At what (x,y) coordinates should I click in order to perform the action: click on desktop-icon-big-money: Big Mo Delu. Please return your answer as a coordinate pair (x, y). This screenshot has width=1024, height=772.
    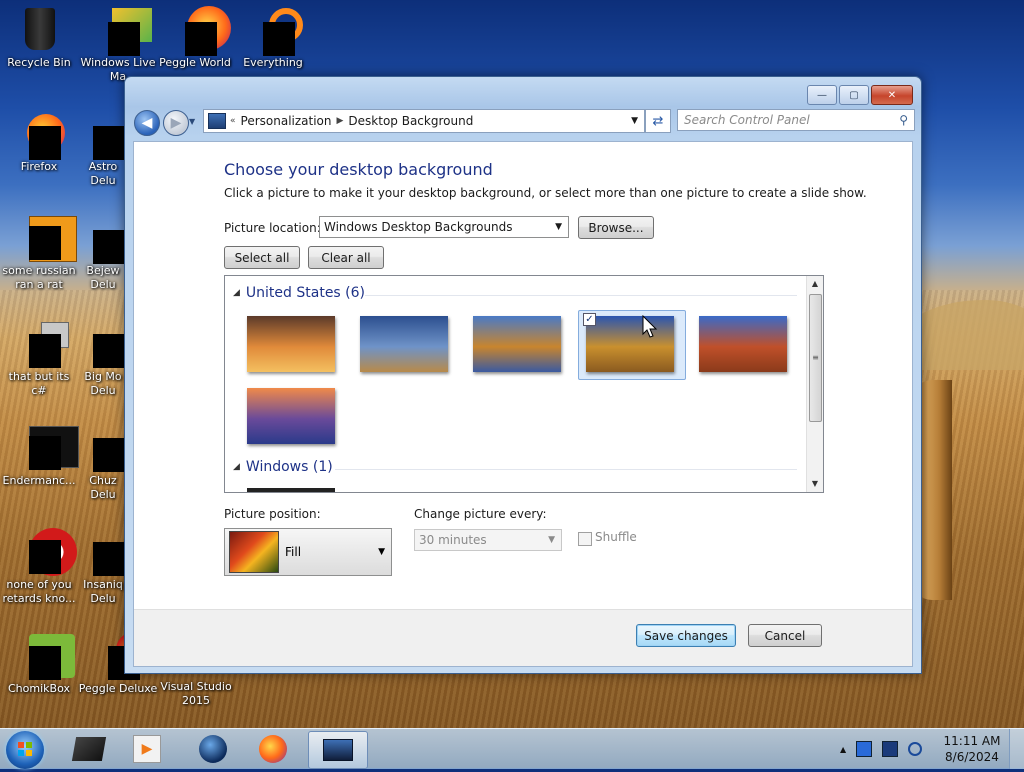
    Looking at the image, I should click on (103, 359).